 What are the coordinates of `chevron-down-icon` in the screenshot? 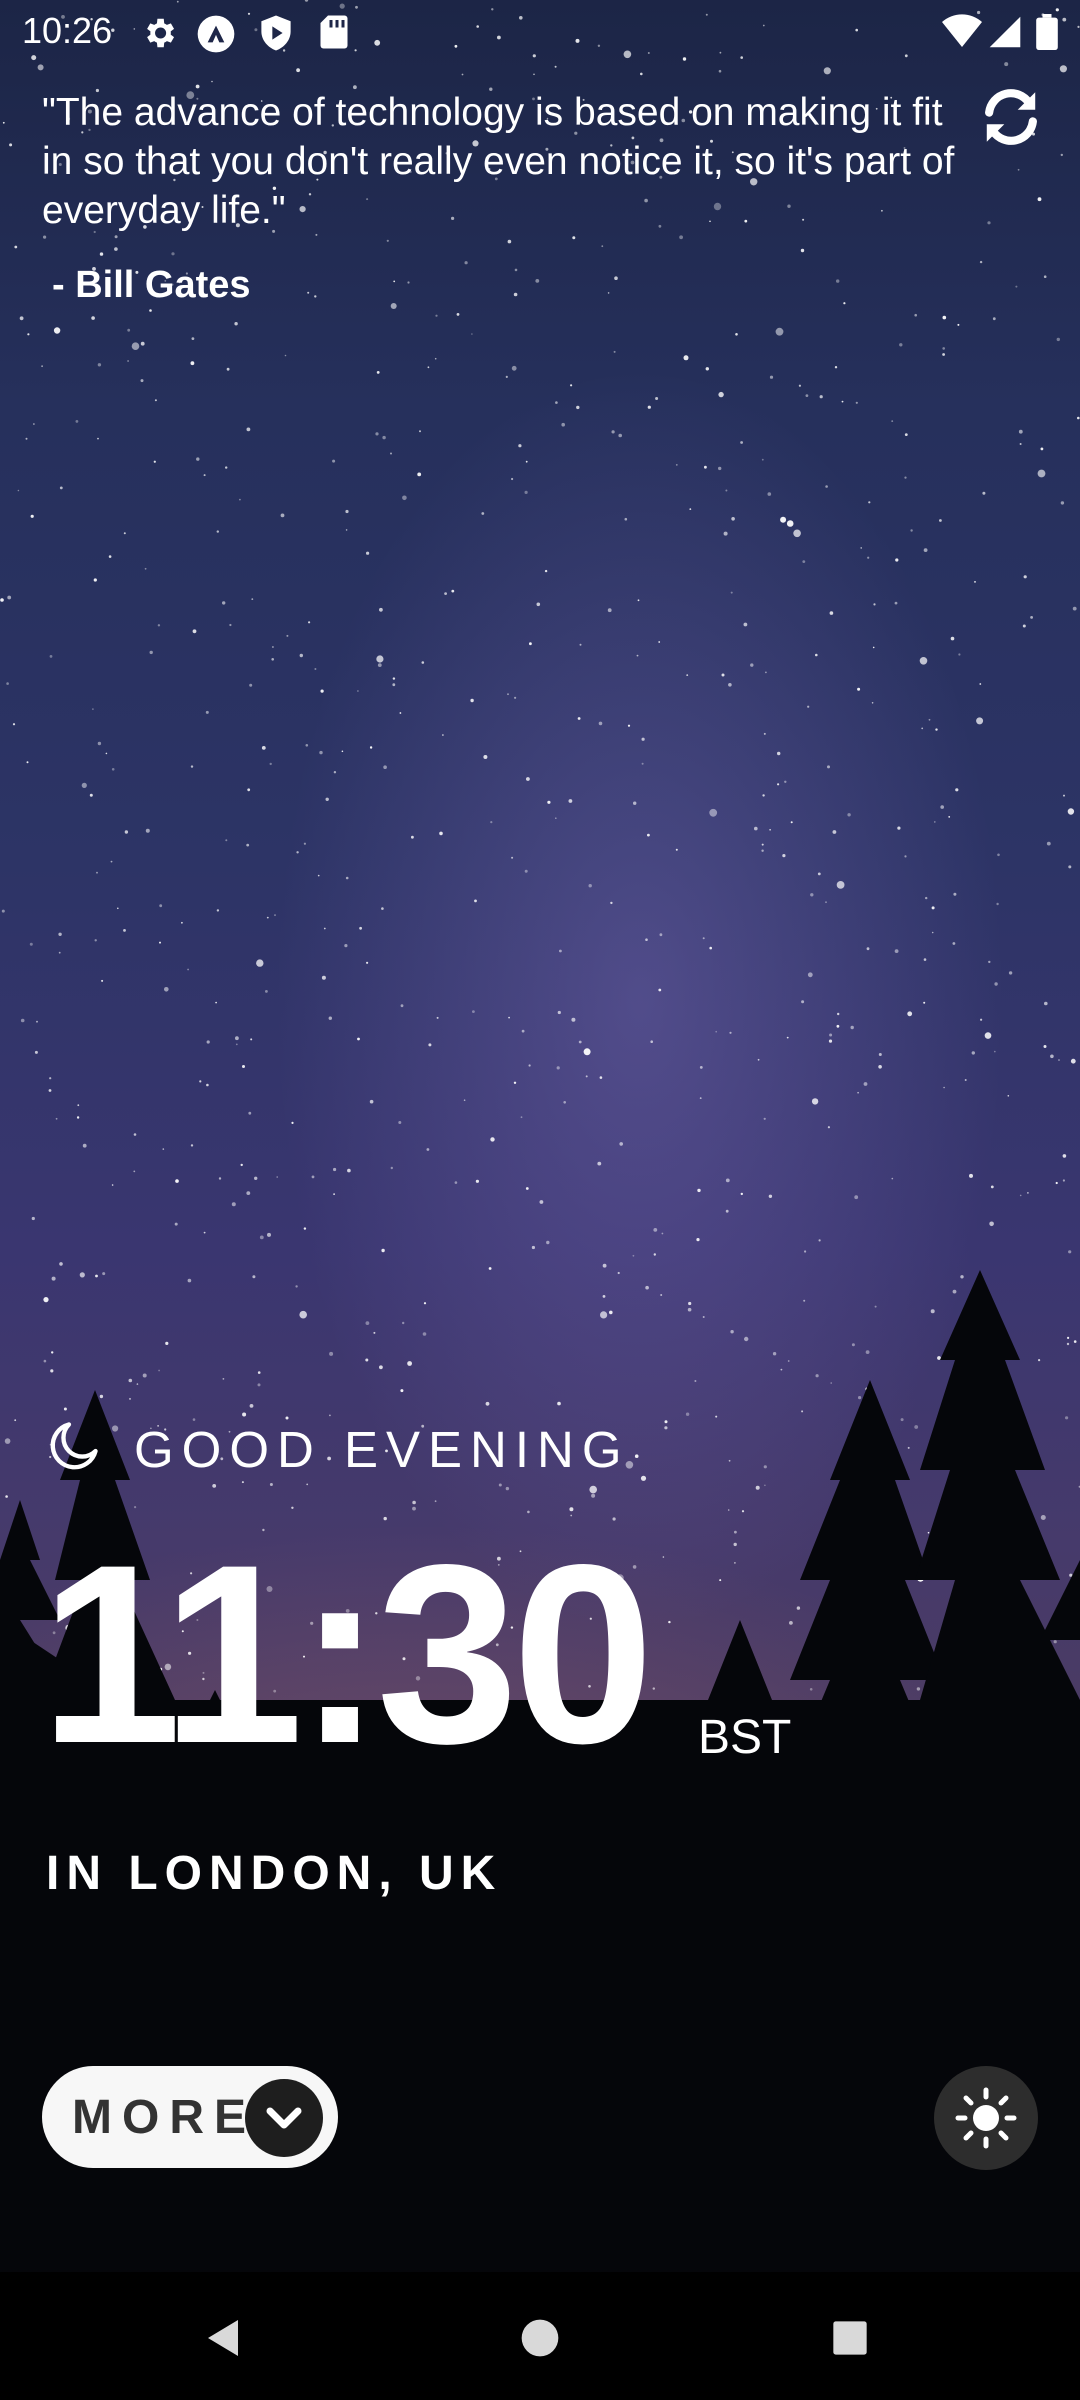 It's located at (284, 2118).